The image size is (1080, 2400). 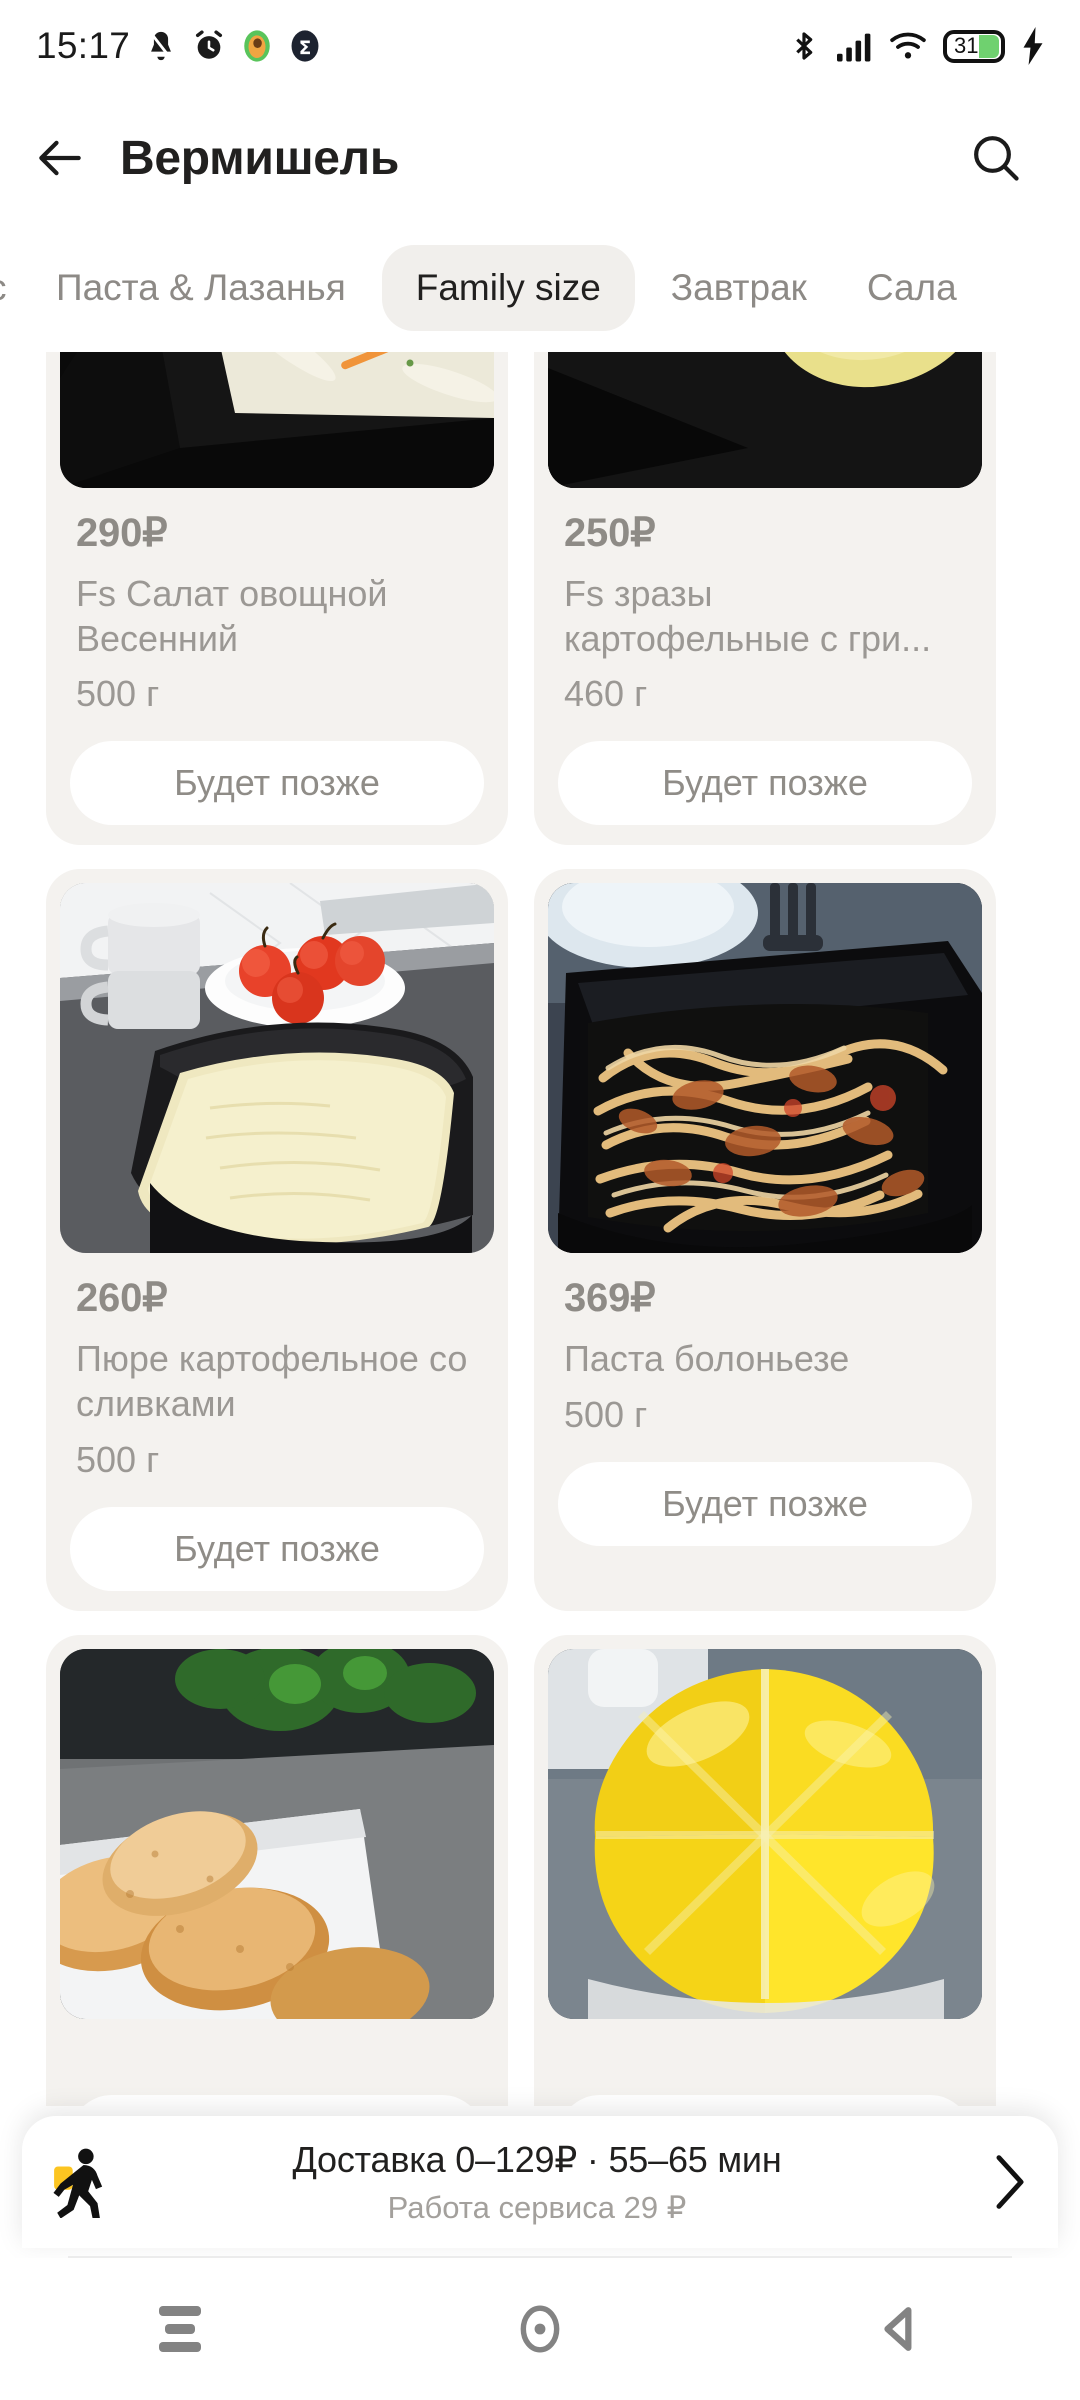 What do you see at coordinates (83, 45) in the screenshot?
I see `status-bar-clock: 15:17` at bounding box center [83, 45].